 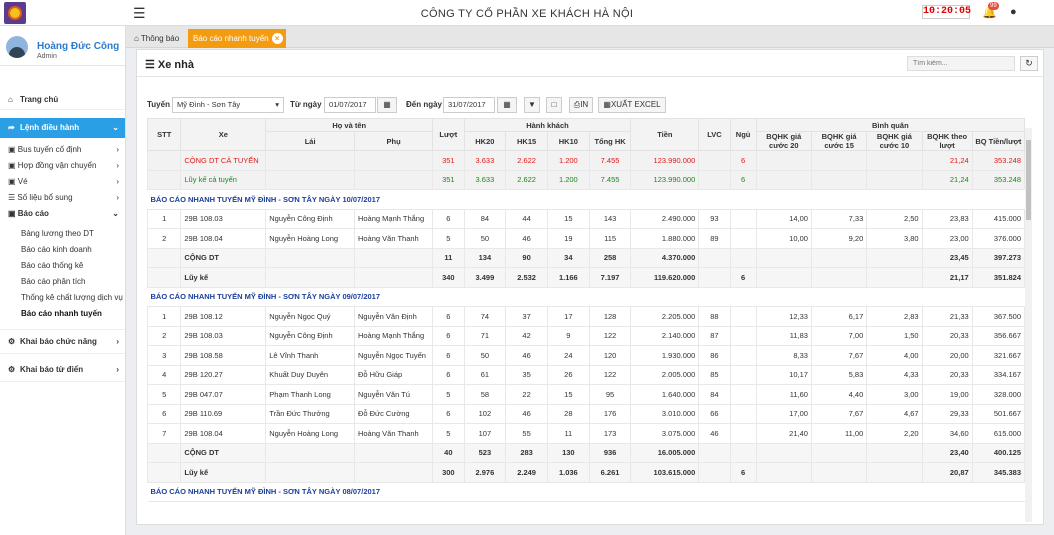 I want to click on table-cell: 356.667, so click(x=998, y=335).